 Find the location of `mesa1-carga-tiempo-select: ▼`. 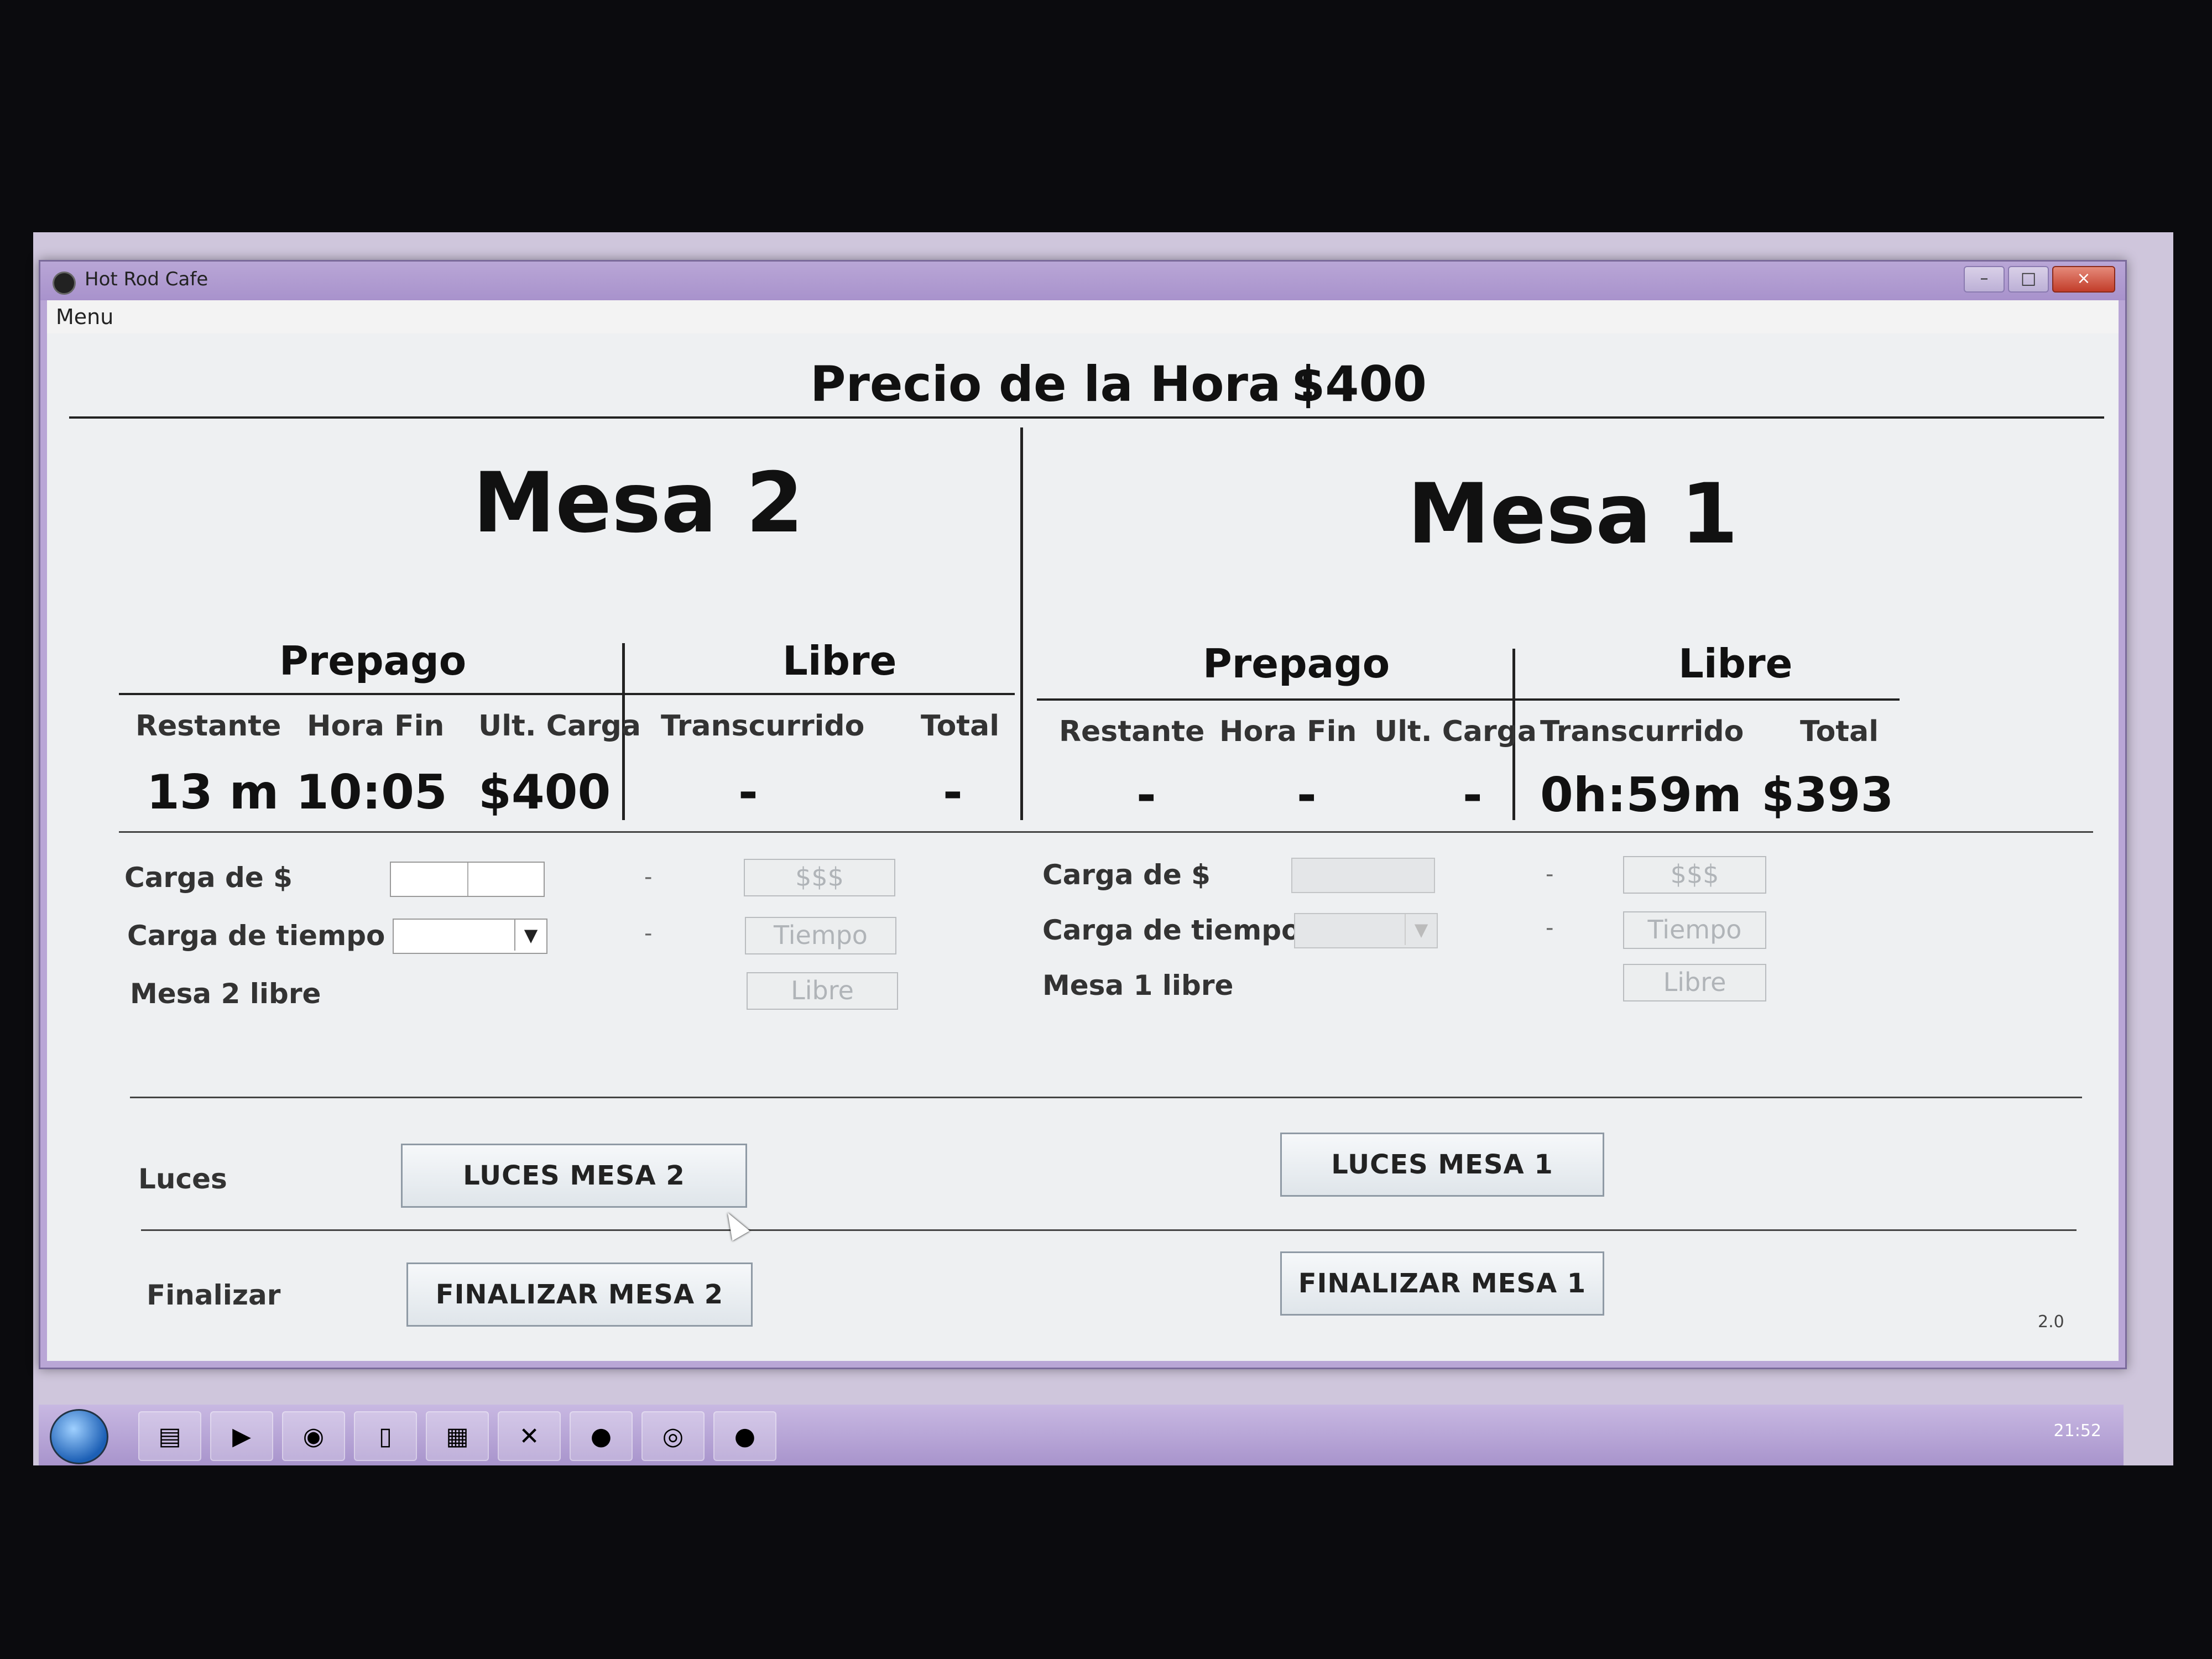

mesa1-carga-tiempo-select: ▼ is located at coordinates (1366, 931).